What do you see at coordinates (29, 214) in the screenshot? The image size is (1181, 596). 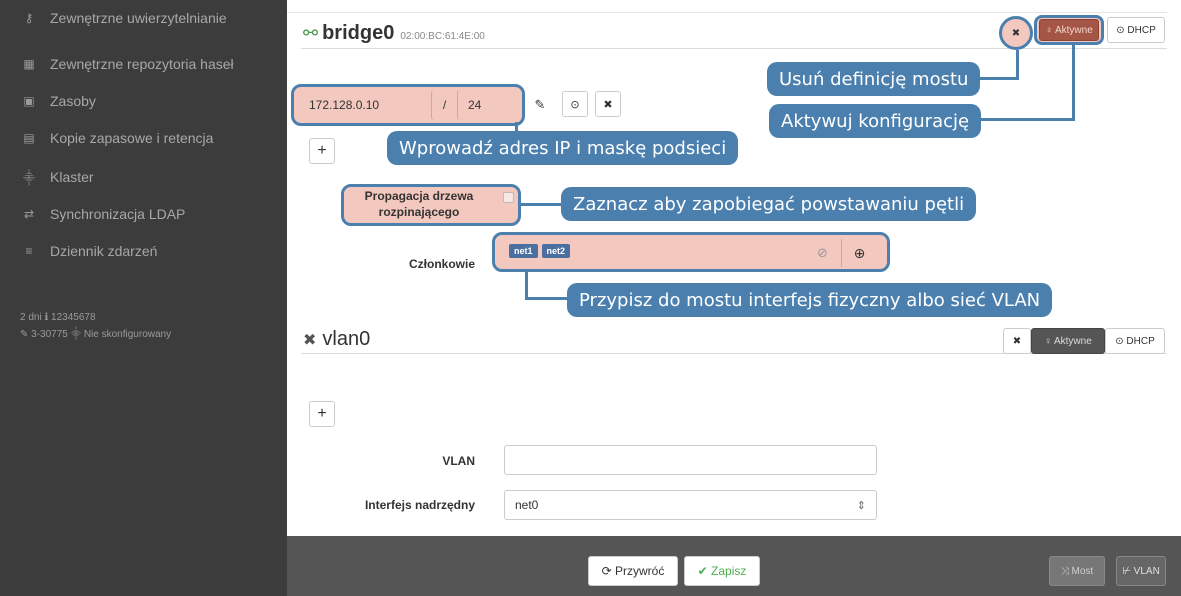 I see `exchange-icon: ⇄` at bounding box center [29, 214].